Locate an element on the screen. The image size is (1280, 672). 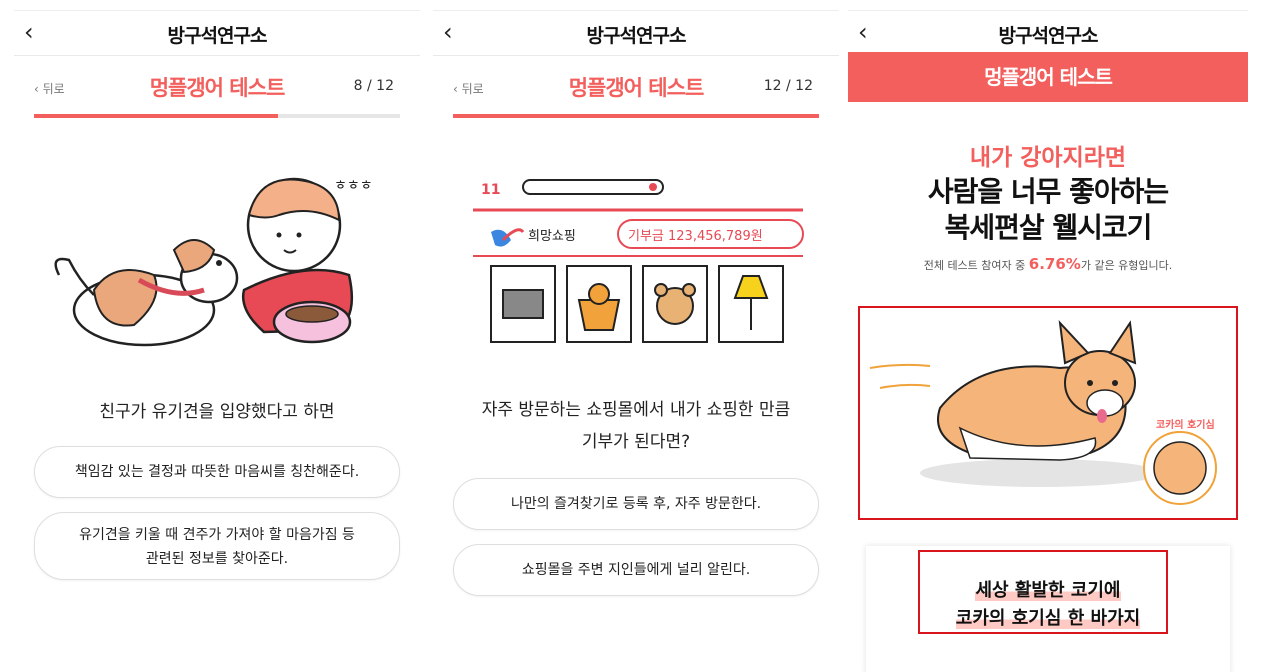
donation-label: 기부금 123,456,789원 is located at coordinates (695, 236).